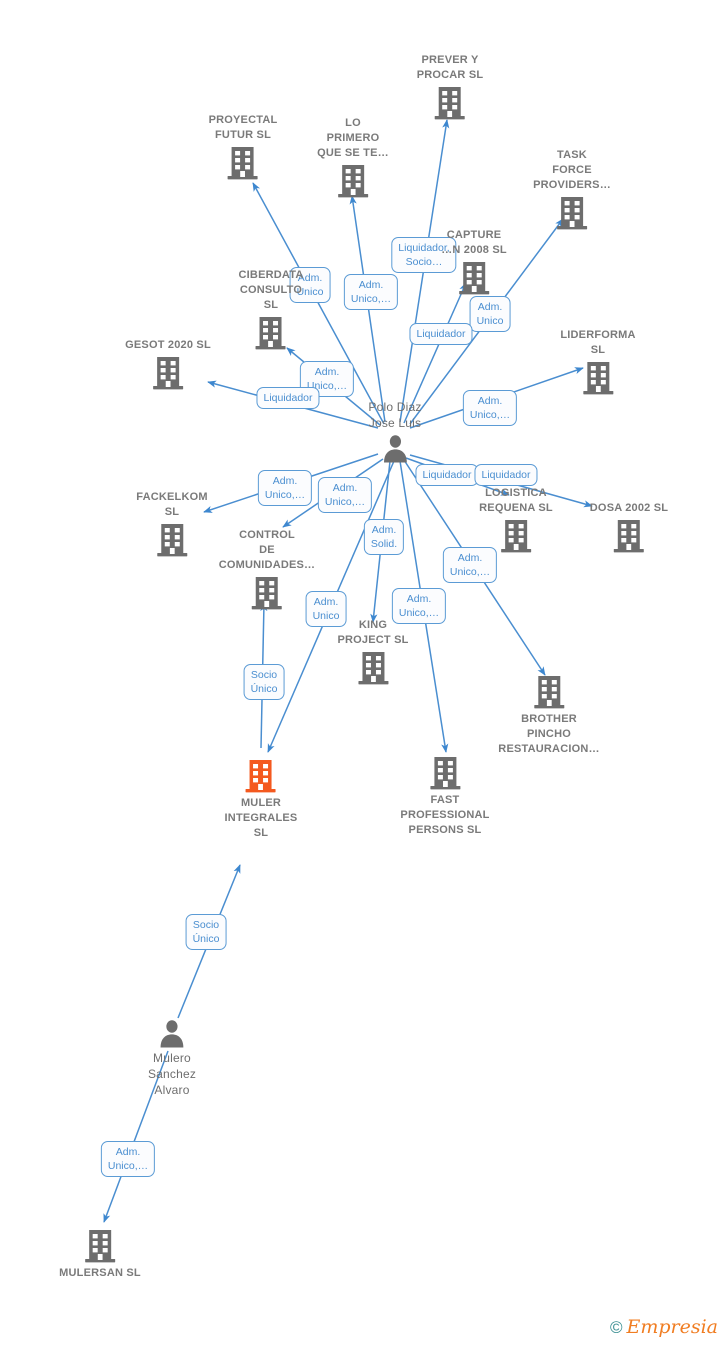  What do you see at coordinates (395, 415) in the screenshot?
I see `node-label: Polo Diaz Jose Luis` at bounding box center [395, 415].